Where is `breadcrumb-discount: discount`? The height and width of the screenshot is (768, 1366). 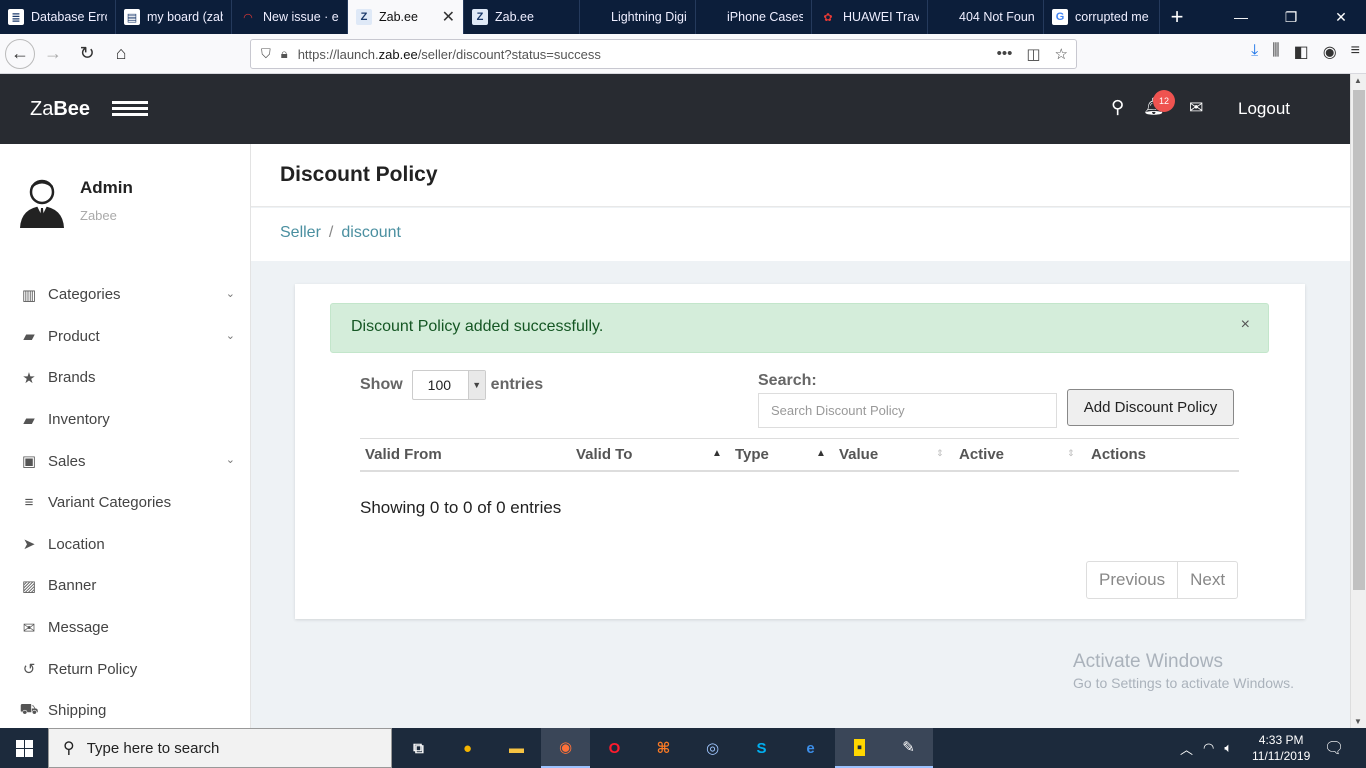
breadcrumb-discount: discount is located at coordinates (371, 232).